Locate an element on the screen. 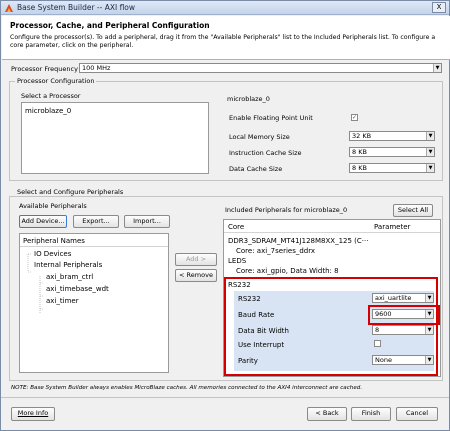  more-info-label: More Info is located at coordinates (33, 413).